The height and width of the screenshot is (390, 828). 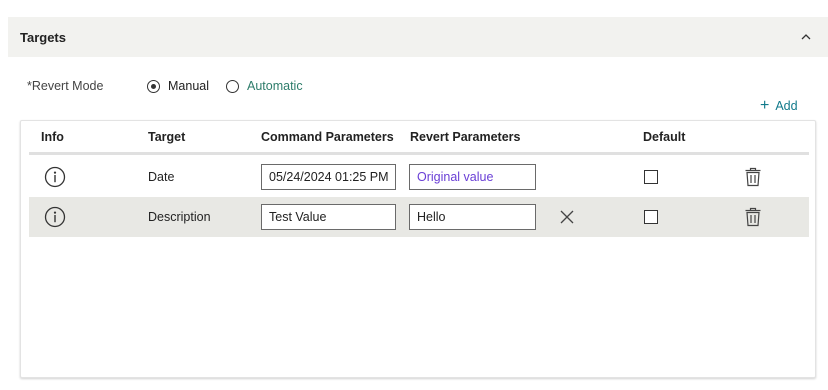 I want to click on radio-selected-dot, so click(x=153, y=86).